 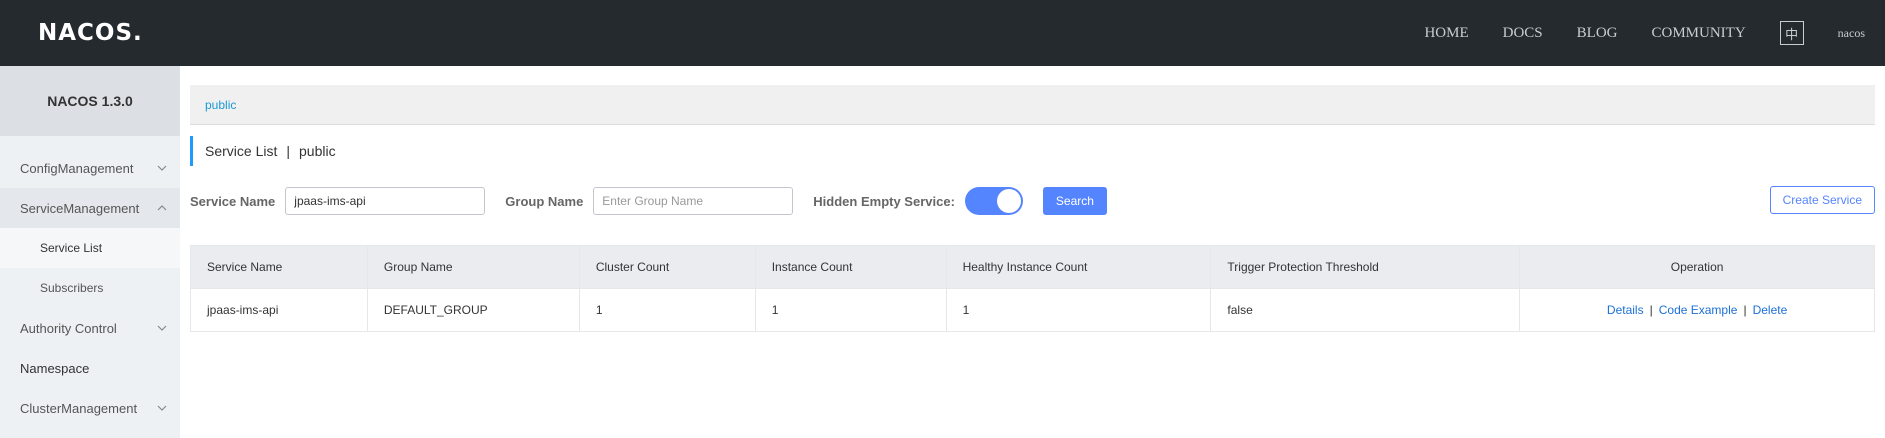 I want to click on page-title: Service List | public, so click(x=263, y=151).